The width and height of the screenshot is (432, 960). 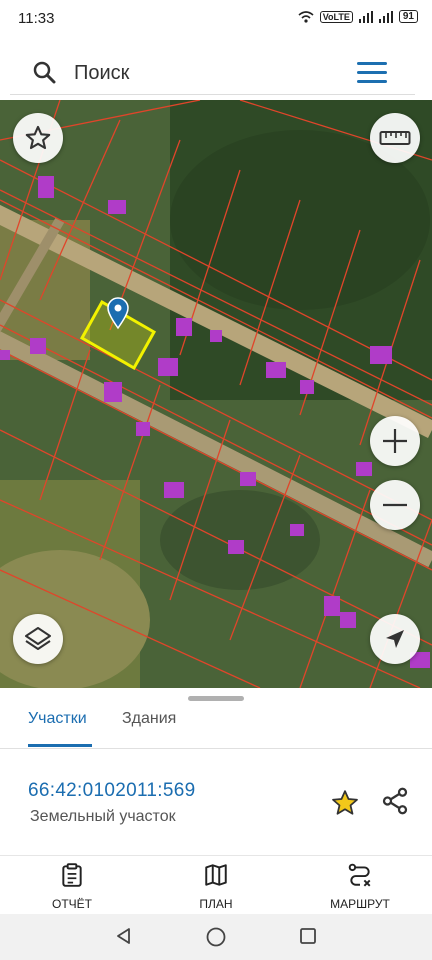 I want to click on search-input: Поиск, so click(x=212, y=69).